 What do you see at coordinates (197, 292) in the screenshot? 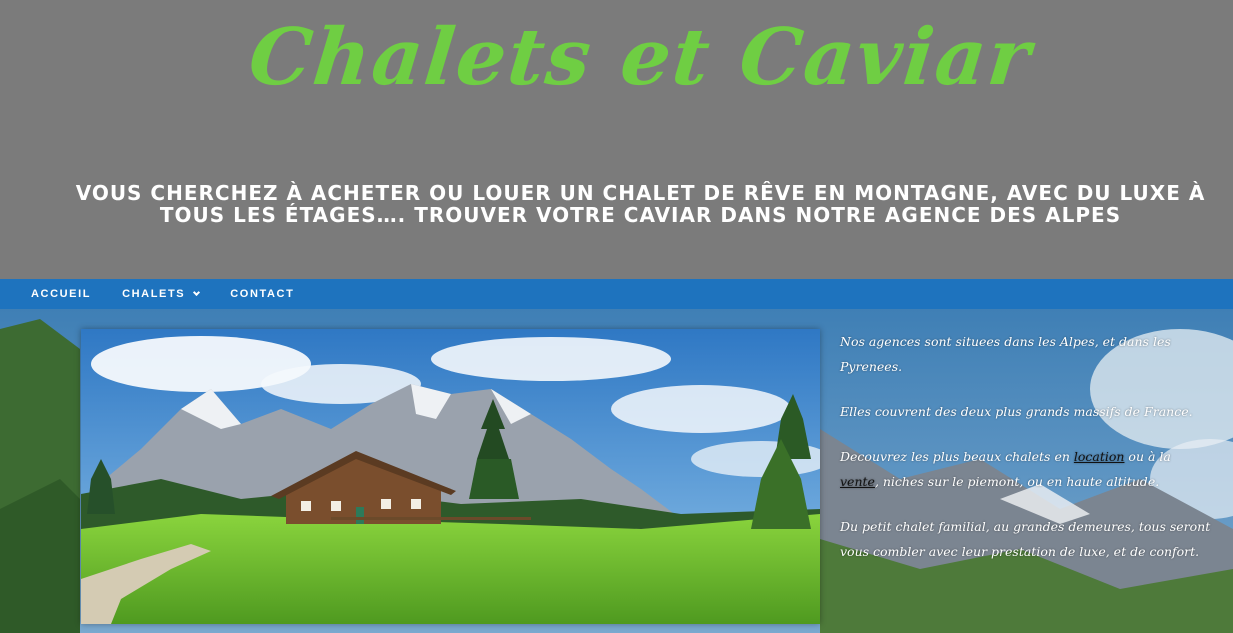
I see `chevron-down-icon` at bounding box center [197, 292].